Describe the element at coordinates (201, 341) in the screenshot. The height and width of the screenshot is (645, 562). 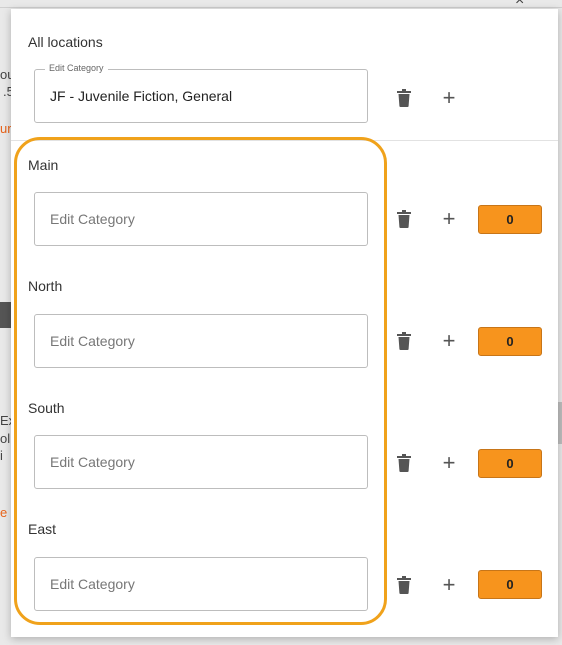
I see `location-north-category-field: Edit Category` at that location.